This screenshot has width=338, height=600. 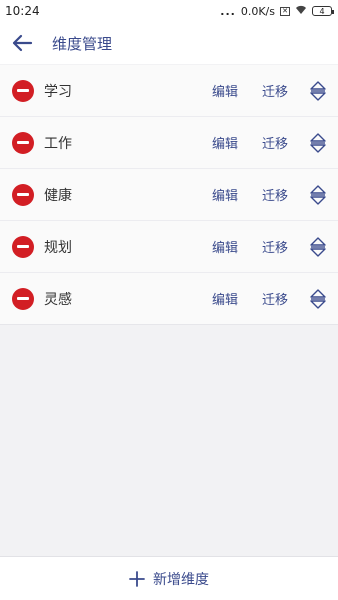 What do you see at coordinates (169, 247) in the screenshot?
I see `list-item: 规划 编辑 迁移` at bounding box center [169, 247].